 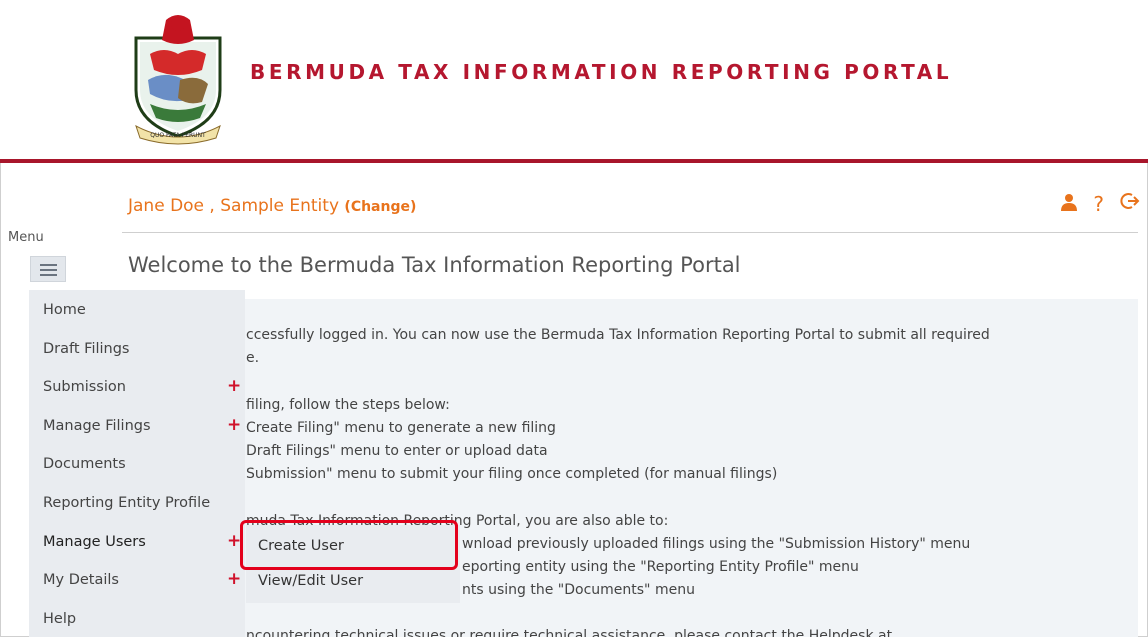 What do you see at coordinates (1130, 204) in the screenshot?
I see `logout-icon` at bounding box center [1130, 204].